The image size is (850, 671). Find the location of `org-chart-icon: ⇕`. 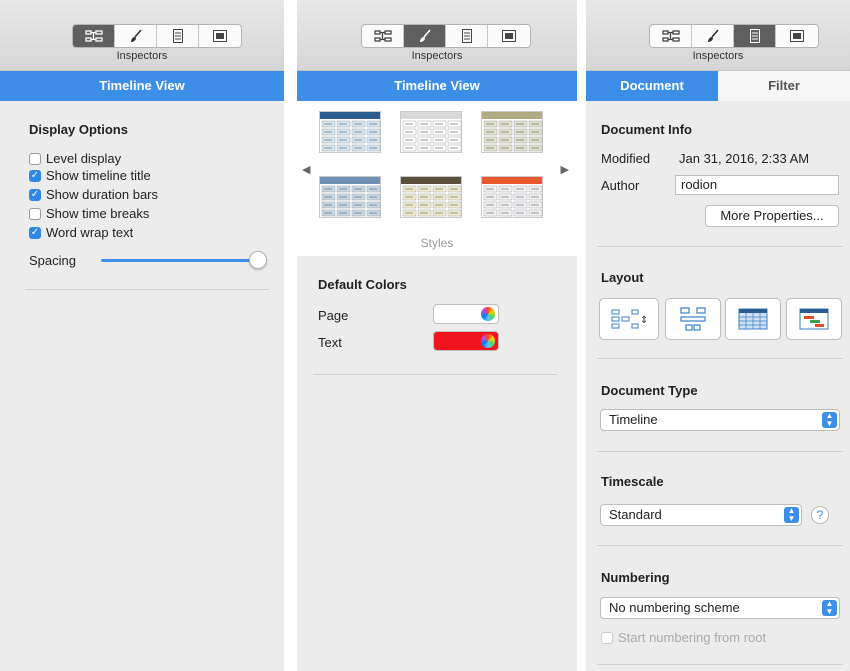

org-chart-icon: ⇕ is located at coordinates (629, 319).